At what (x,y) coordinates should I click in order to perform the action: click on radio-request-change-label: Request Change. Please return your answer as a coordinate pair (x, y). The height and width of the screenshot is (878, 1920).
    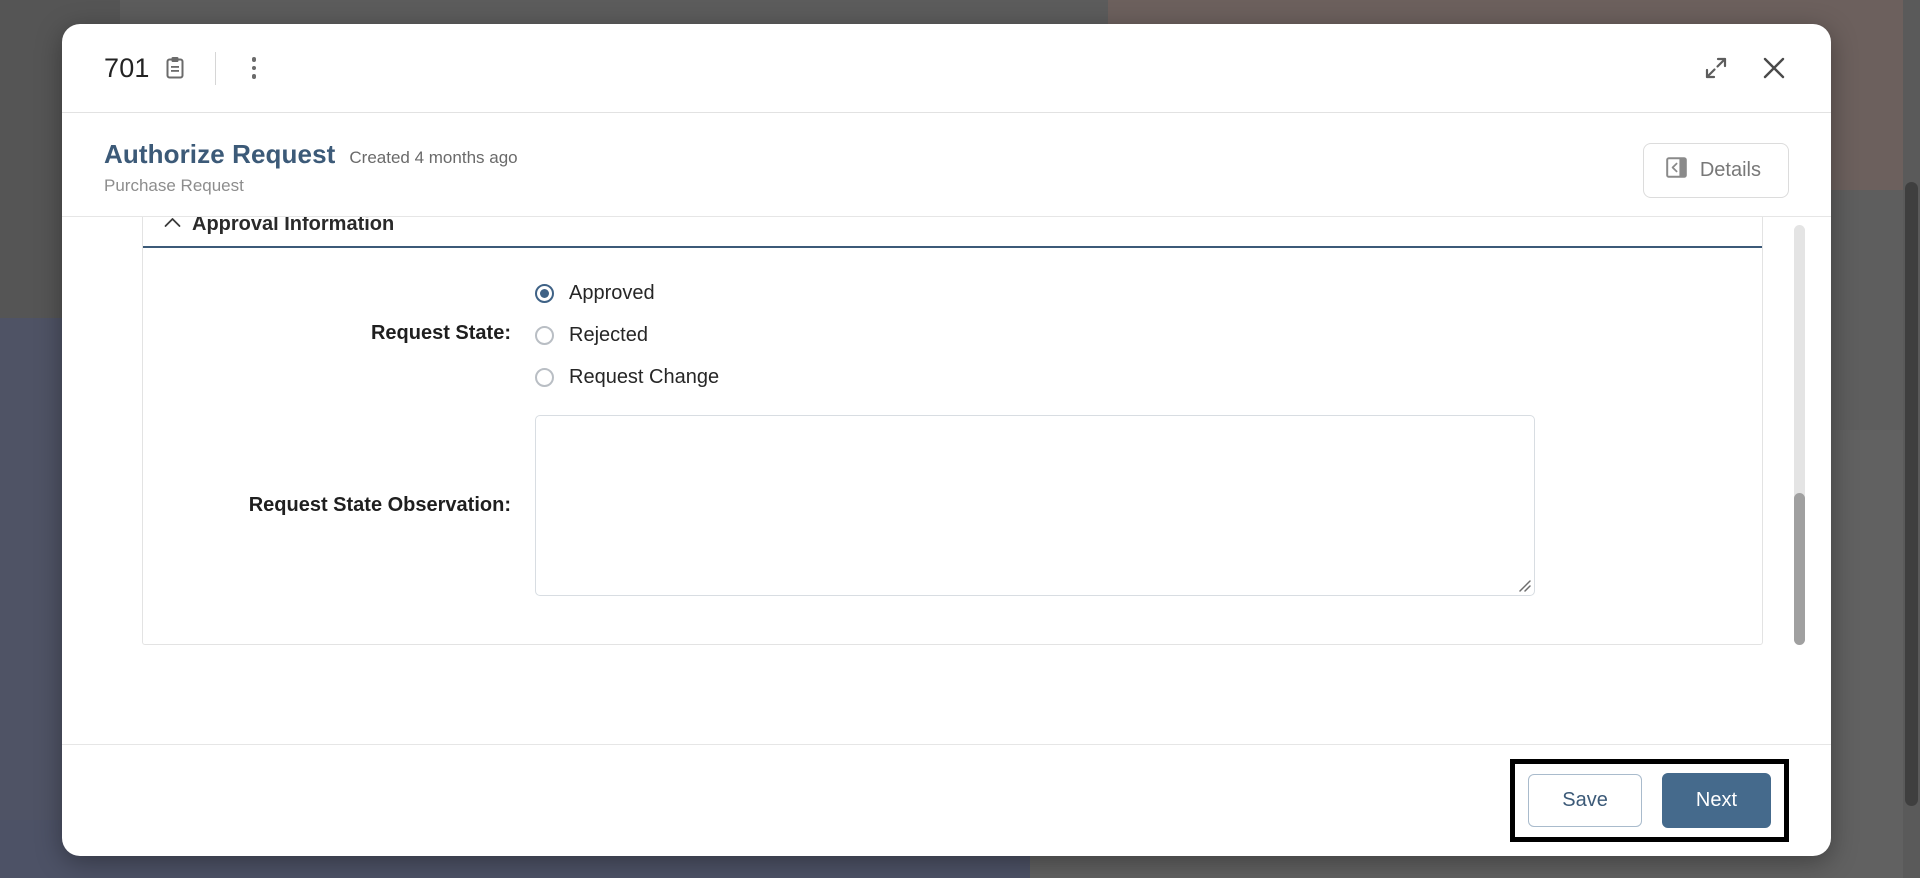
    Looking at the image, I should click on (644, 377).